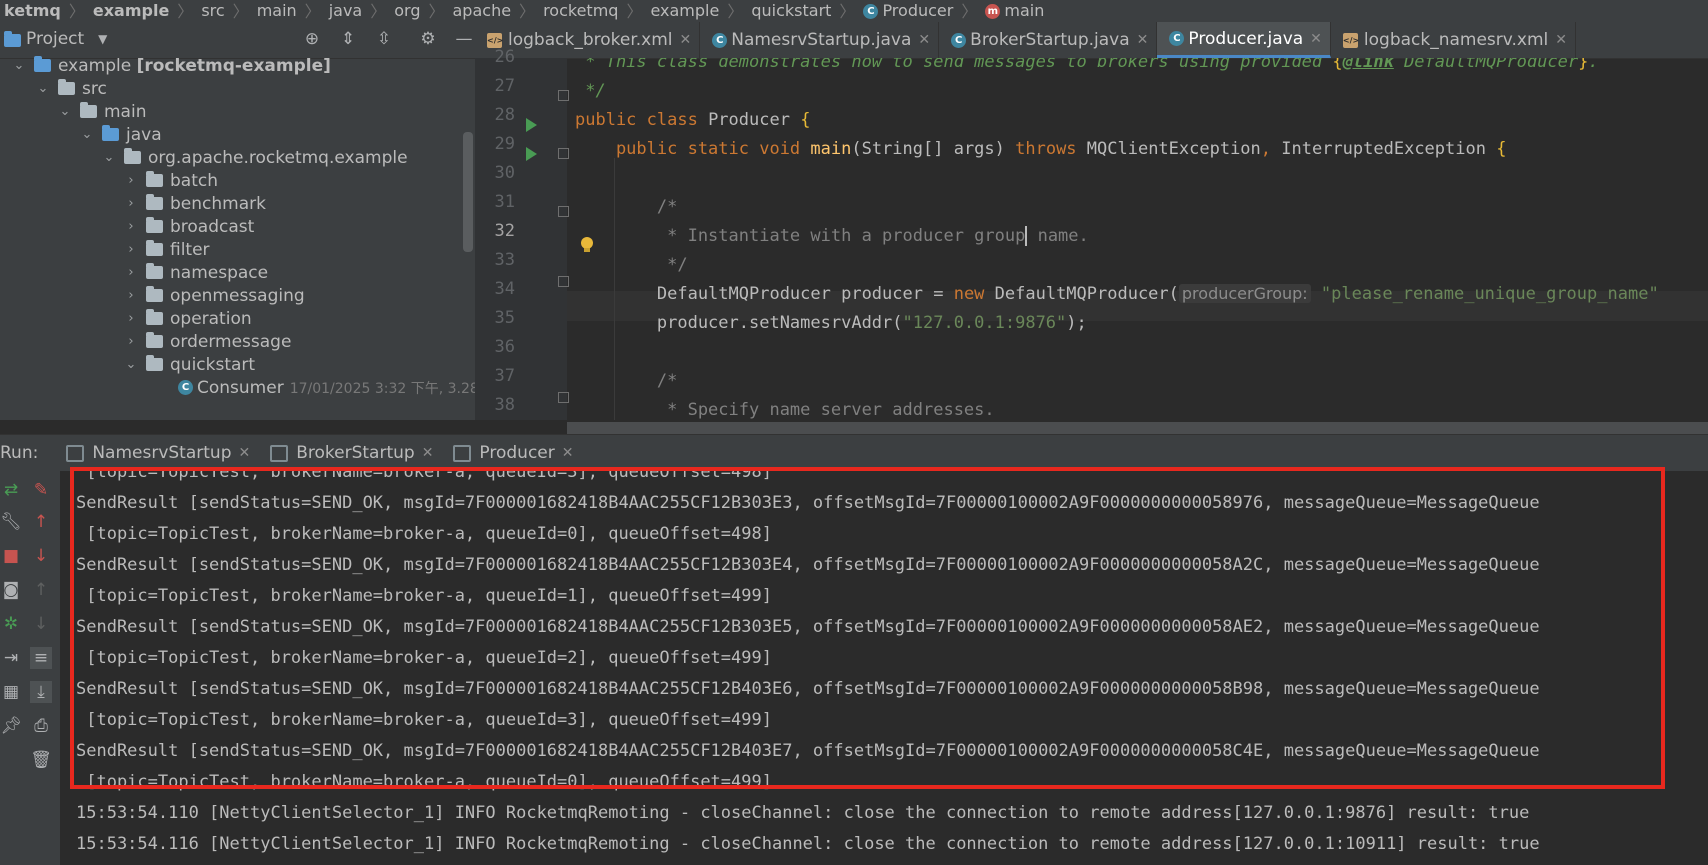 The width and height of the screenshot is (1708, 865). What do you see at coordinates (41, 624) in the screenshot?
I see `next-icon: ↓` at bounding box center [41, 624].